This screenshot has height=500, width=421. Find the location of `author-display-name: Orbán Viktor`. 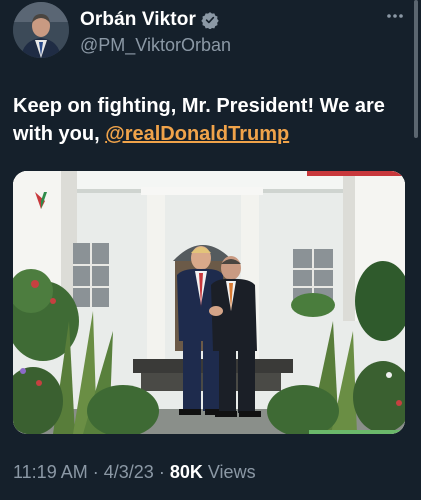

author-display-name: Orbán Viktor is located at coordinates (138, 20).